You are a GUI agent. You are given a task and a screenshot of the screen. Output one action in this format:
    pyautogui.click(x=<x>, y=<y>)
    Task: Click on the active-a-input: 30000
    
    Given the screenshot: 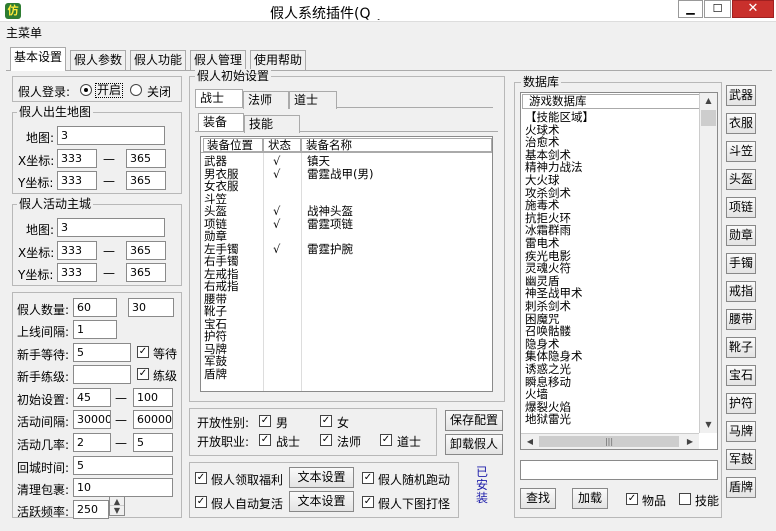 What is the action you would take?
    pyautogui.click(x=92, y=419)
    